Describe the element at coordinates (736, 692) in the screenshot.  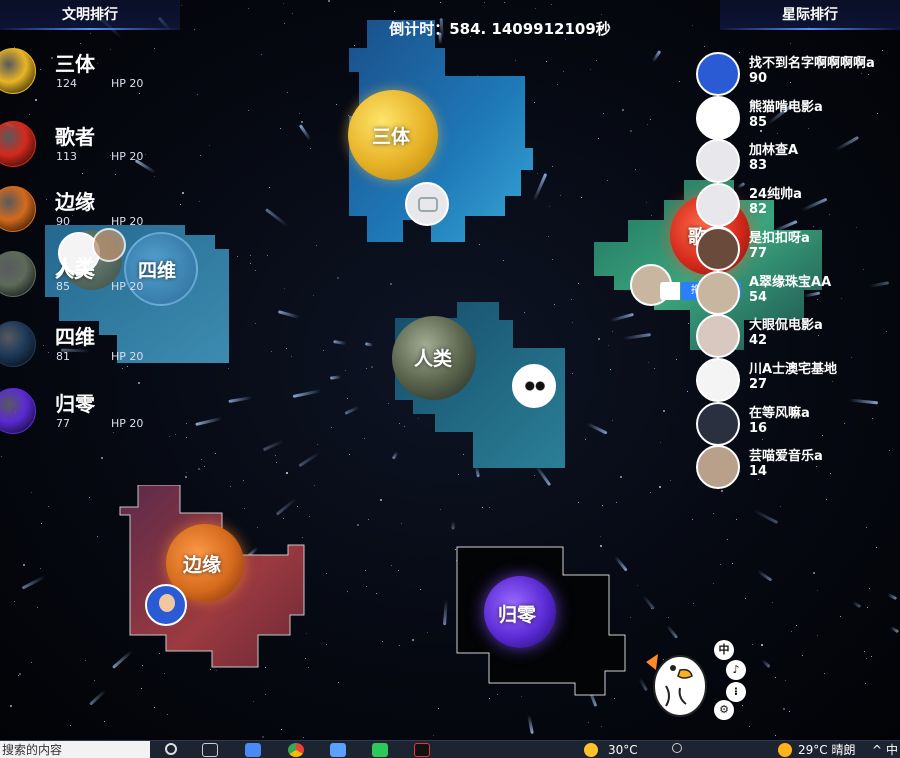
I see `side-button-menu: ⁝` at that location.